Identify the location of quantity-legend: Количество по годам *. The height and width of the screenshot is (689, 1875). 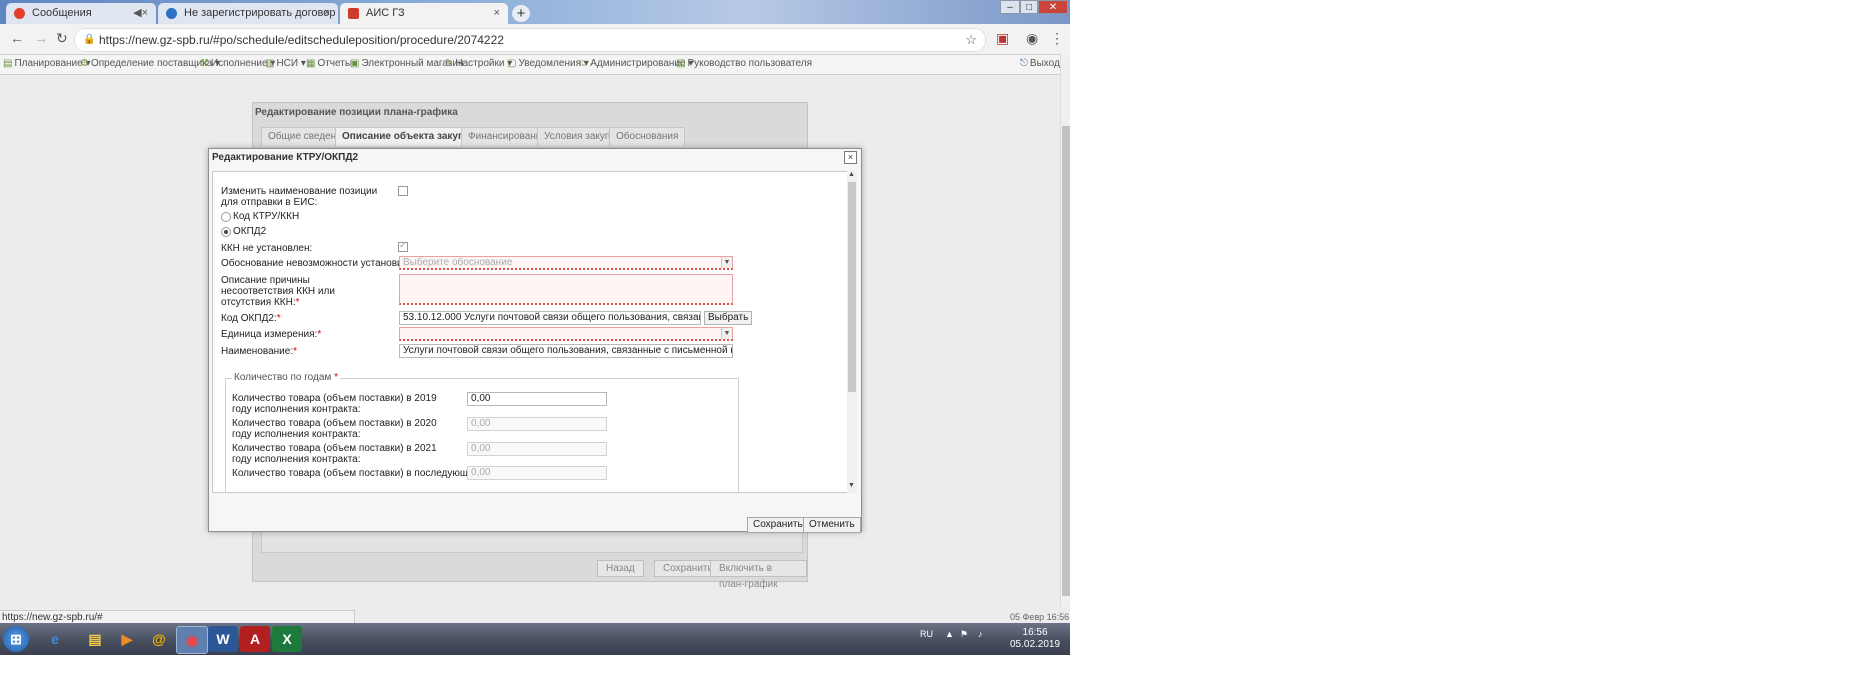
(286, 377).